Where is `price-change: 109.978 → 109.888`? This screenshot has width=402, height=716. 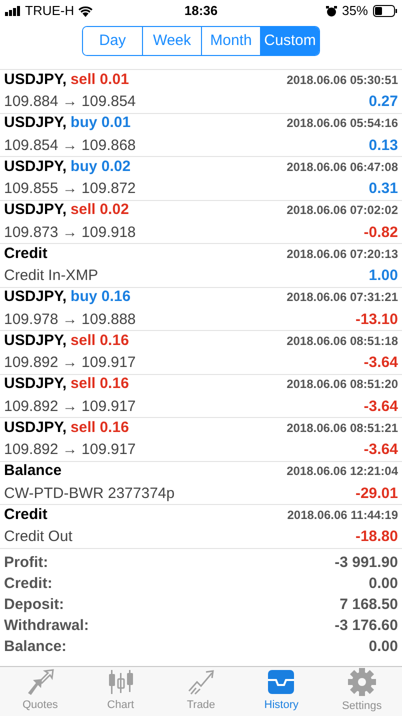 price-change: 109.978 → 109.888 is located at coordinates (70, 320).